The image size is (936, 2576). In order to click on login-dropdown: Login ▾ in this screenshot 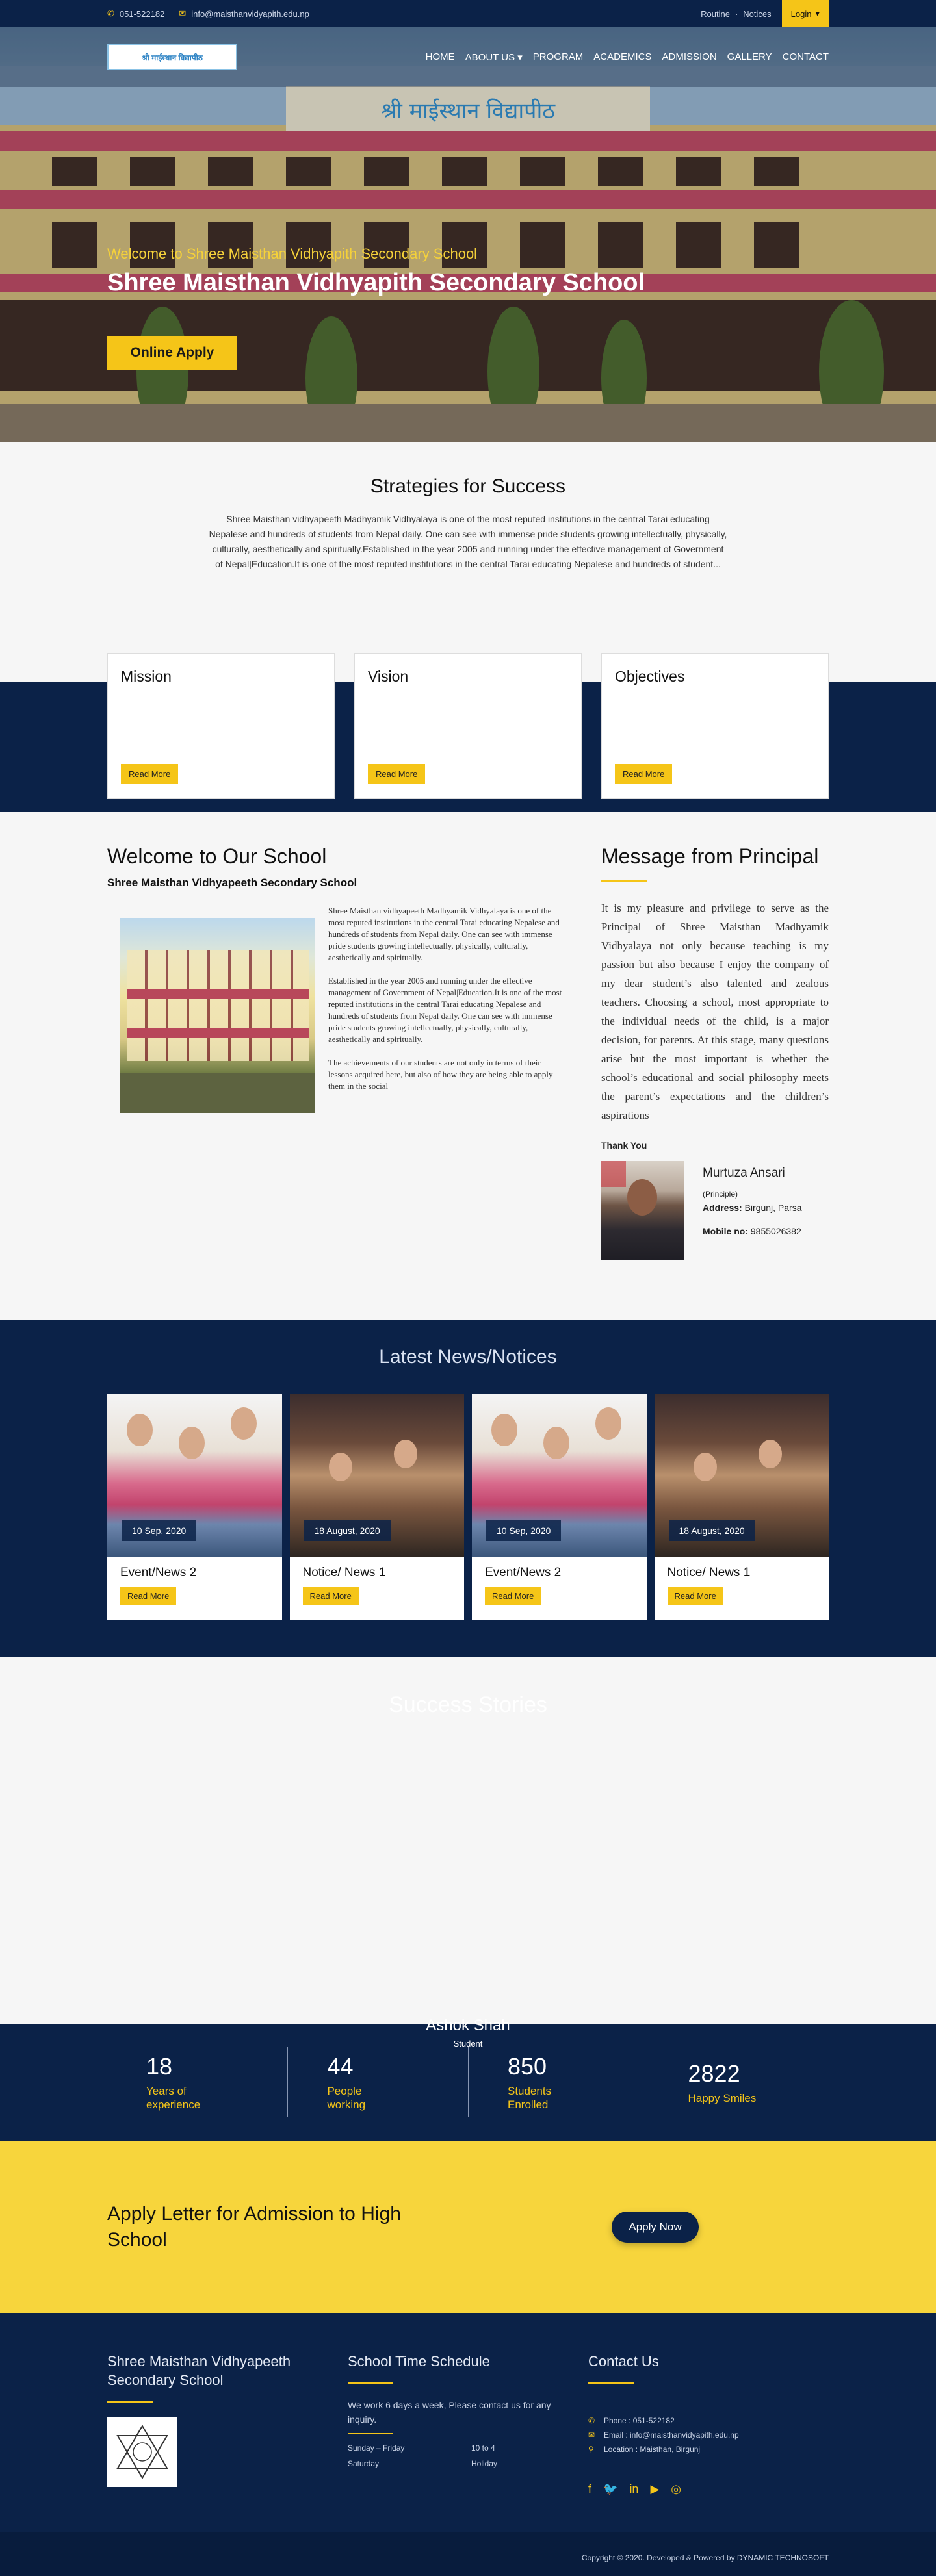, I will do `click(805, 13)`.